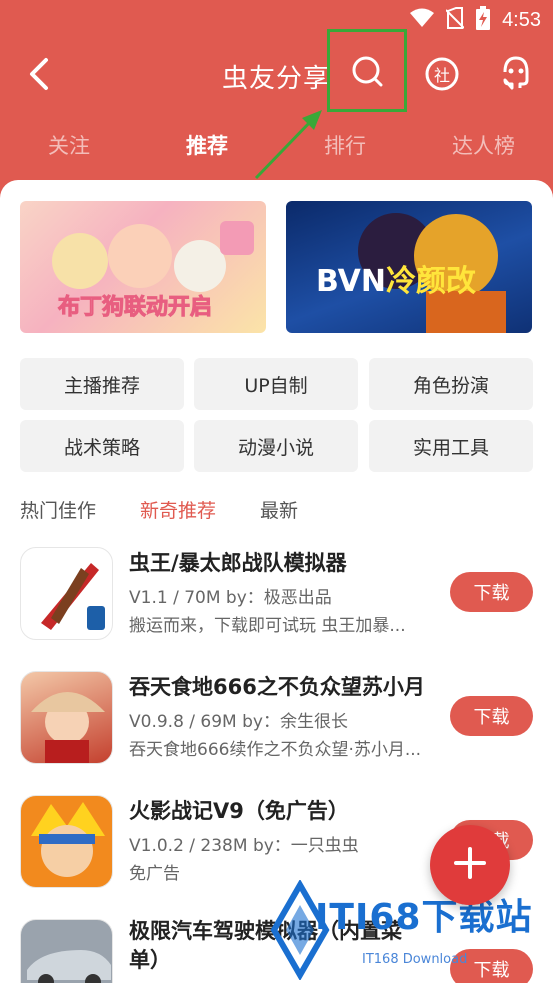 This screenshot has height=983, width=553. I want to click on banner-bvn: BVN冷颜改, so click(409, 267).